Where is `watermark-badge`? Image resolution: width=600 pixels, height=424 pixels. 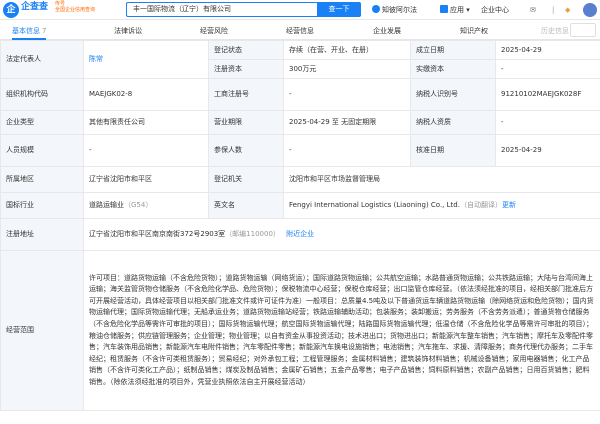
watermark-badge is located at coordinates (583, 30).